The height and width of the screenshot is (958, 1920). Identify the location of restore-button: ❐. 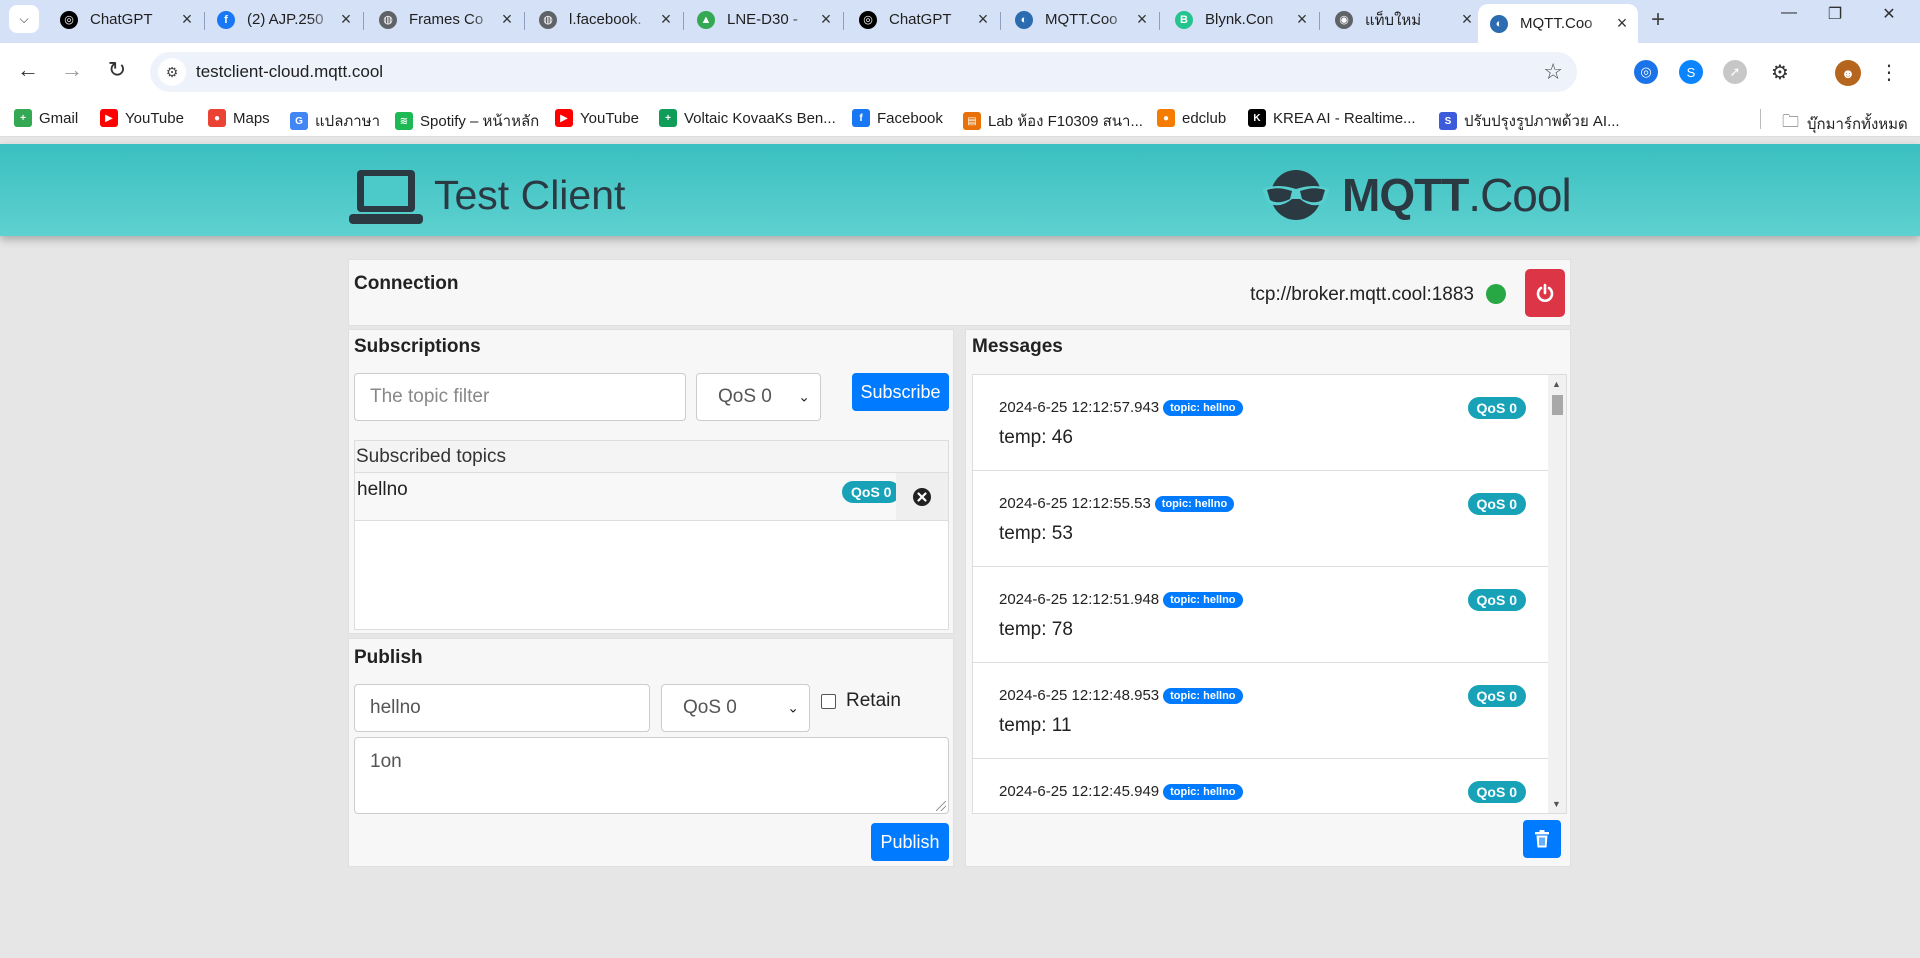
(1835, 14).